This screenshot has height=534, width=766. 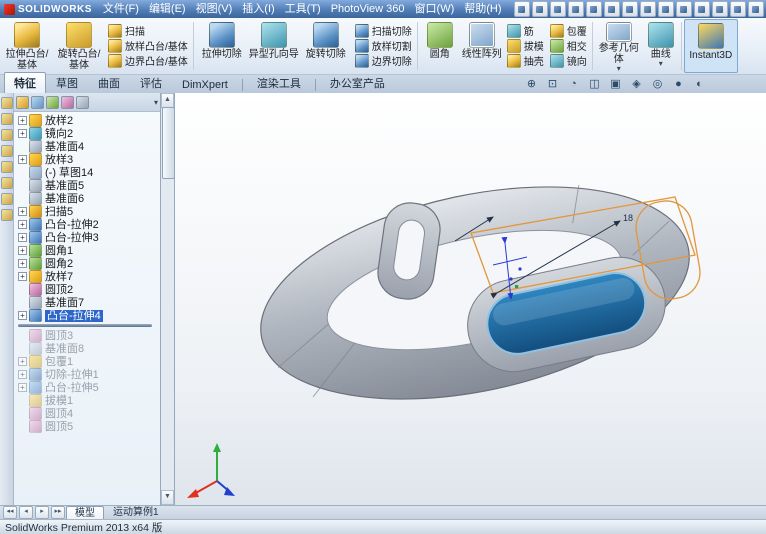 I want to click on tree-item: + 凸台-拉伸5, so click(x=88, y=387).